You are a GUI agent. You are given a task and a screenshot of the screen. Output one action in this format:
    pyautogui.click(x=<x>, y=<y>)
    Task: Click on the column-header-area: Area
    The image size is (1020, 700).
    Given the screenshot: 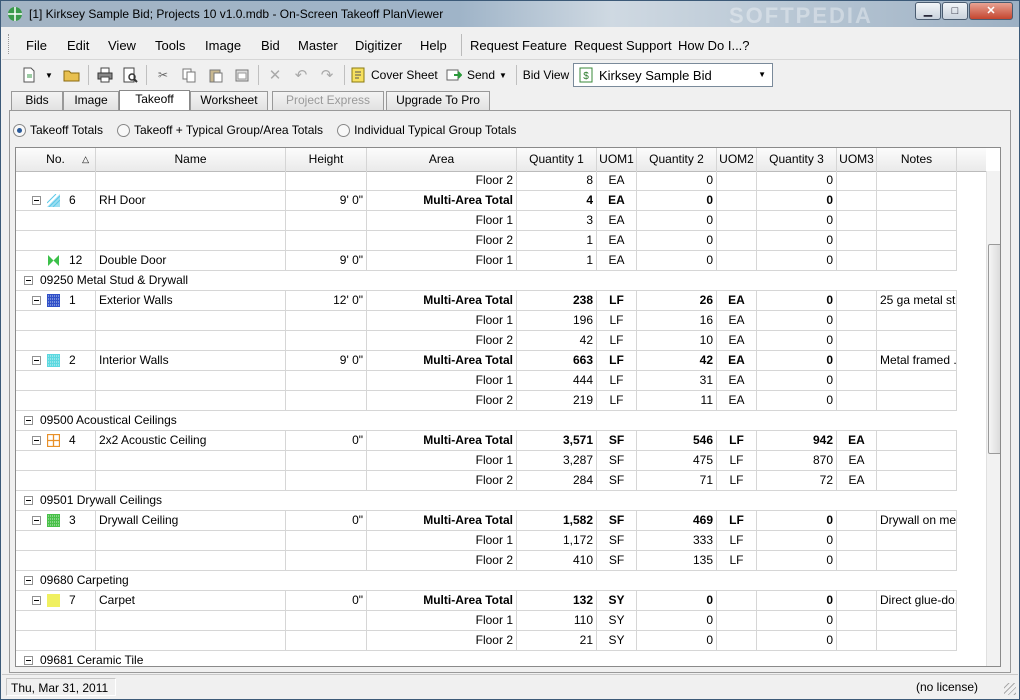 What is the action you would take?
    pyautogui.click(x=442, y=160)
    